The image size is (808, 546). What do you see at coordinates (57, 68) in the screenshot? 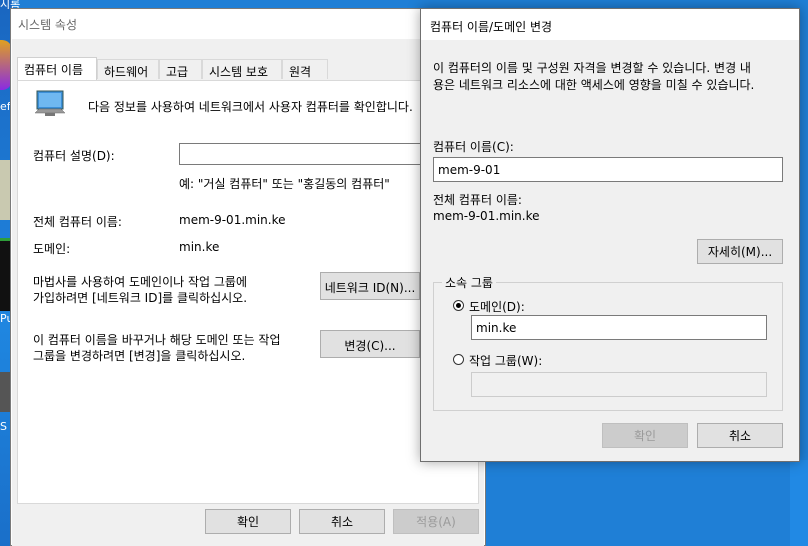
I see `tab-computer-name: 컴퓨터 이름` at bounding box center [57, 68].